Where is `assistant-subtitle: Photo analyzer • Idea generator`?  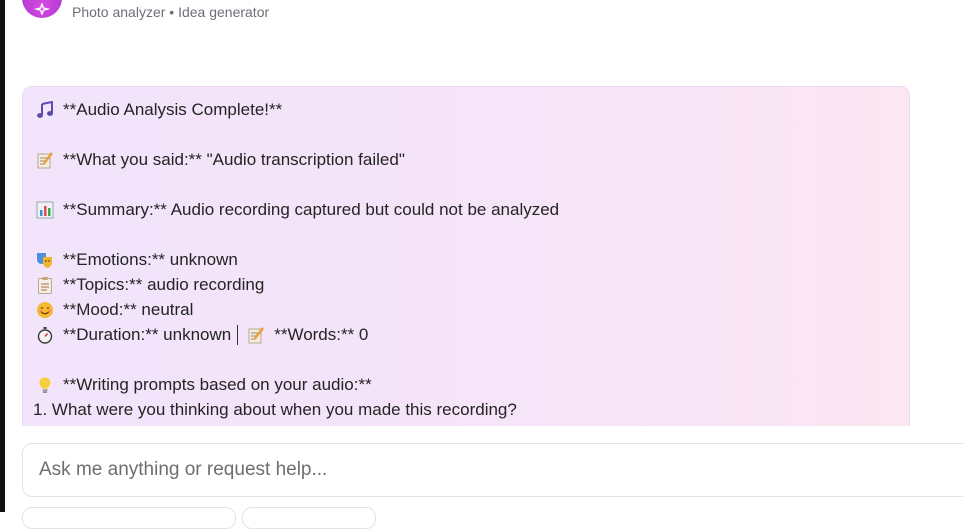 assistant-subtitle: Photo analyzer • Idea generator is located at coordinates (171, 12).